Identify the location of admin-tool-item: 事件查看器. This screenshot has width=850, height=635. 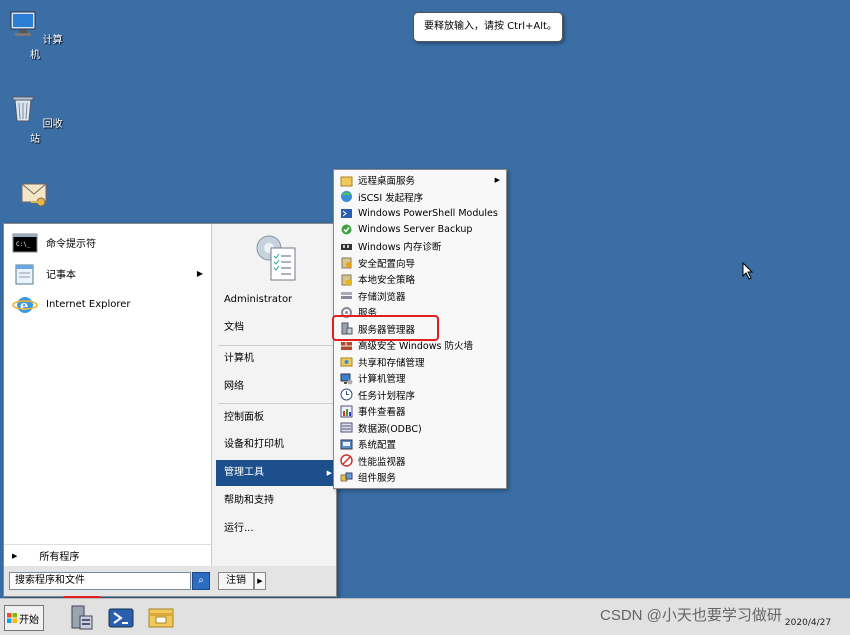
(420, 411).